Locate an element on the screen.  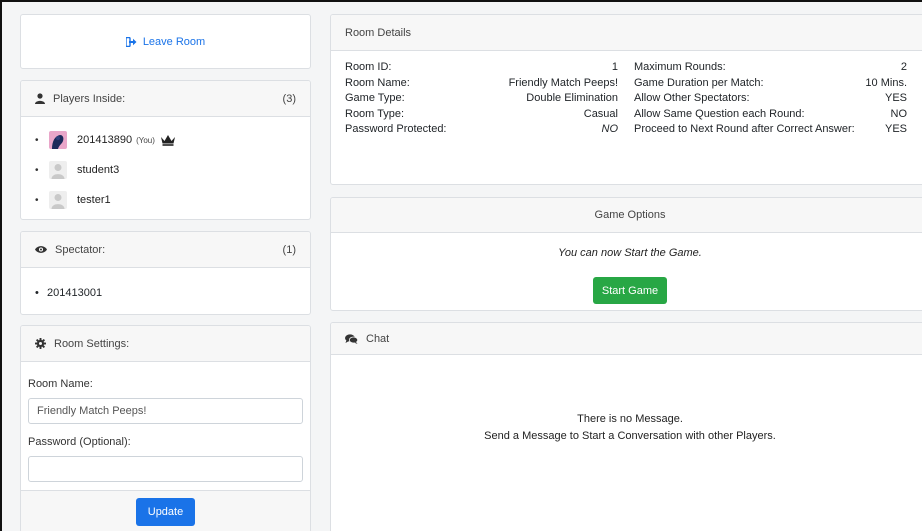
password-label: Password (Optional): is located at coordinates (79, 442).